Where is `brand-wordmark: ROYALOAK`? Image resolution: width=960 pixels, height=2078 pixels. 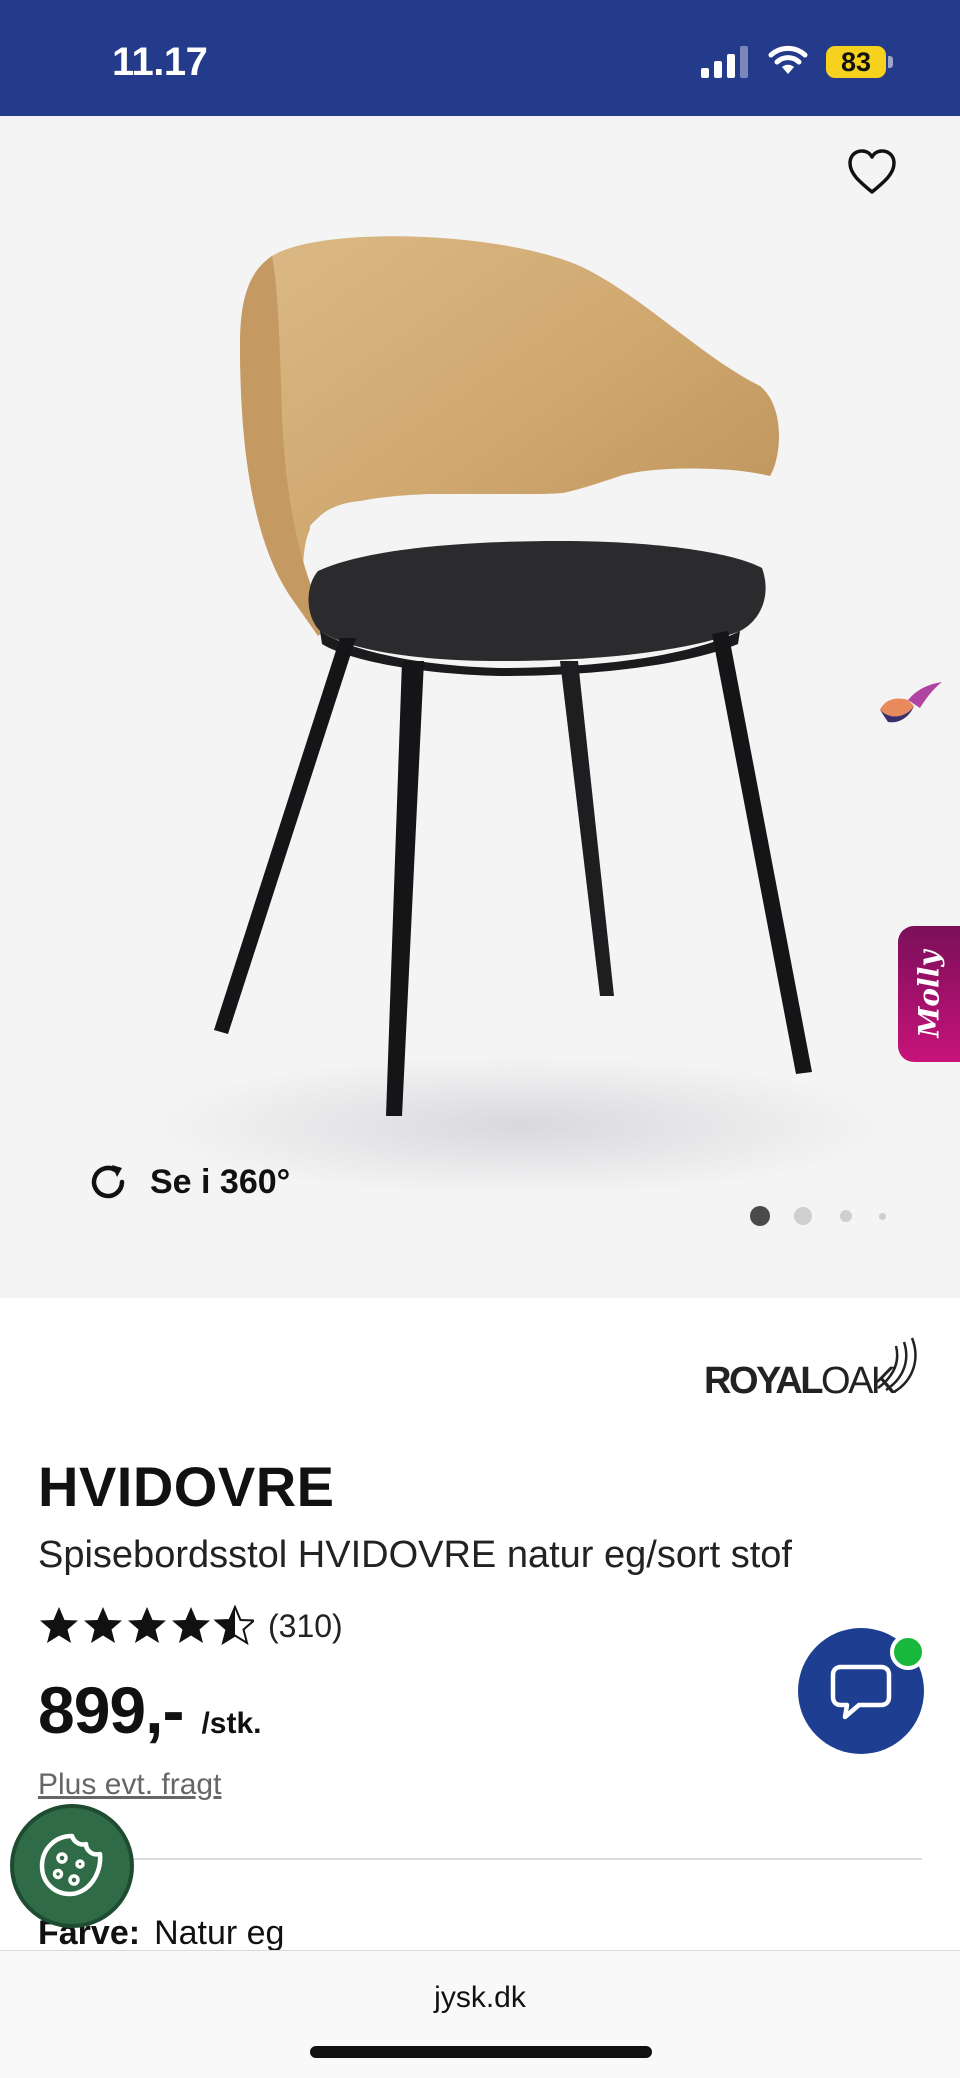
brand-wordmark: ROYALOAK is located at coordinates (800, 1381).